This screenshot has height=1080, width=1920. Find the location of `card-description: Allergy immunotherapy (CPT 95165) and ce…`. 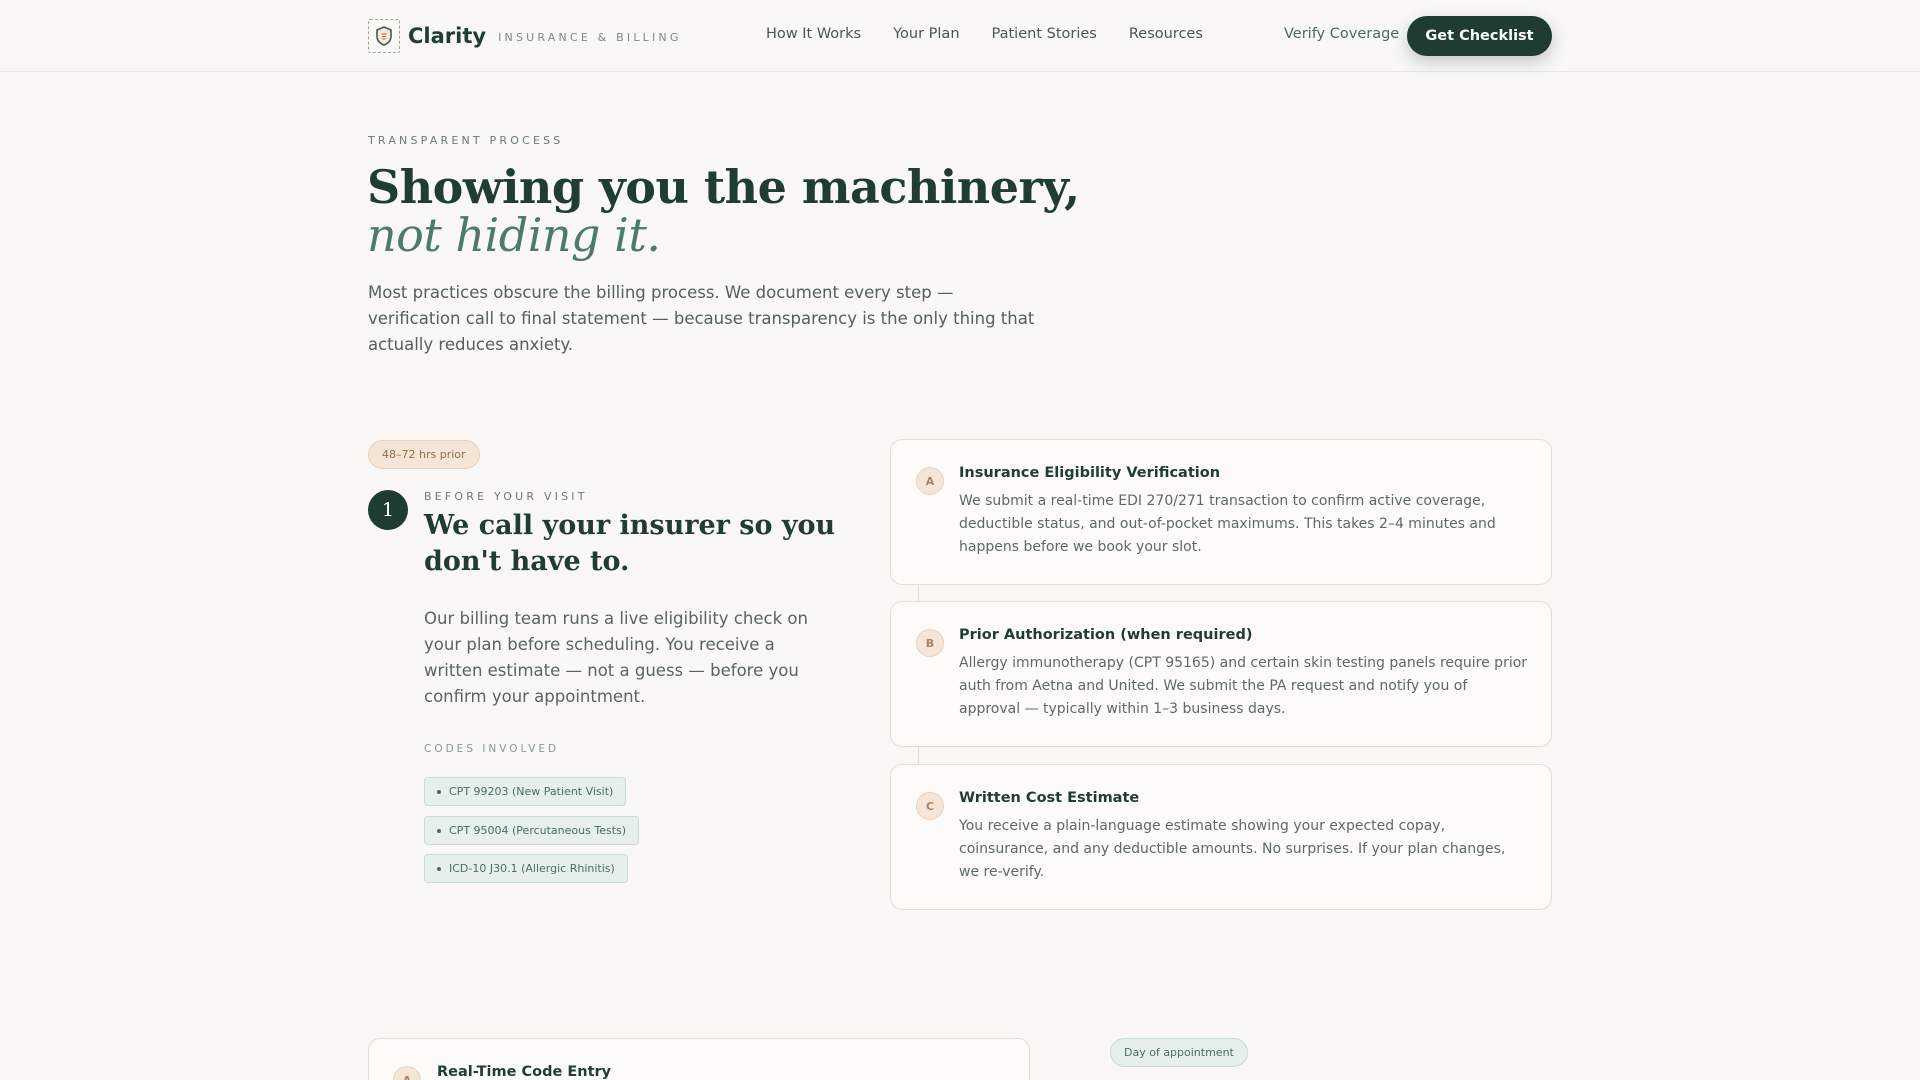

card-description: Allergy immunotherapy (CPT 95165) and ce… is located at coordinates (1243, 686).